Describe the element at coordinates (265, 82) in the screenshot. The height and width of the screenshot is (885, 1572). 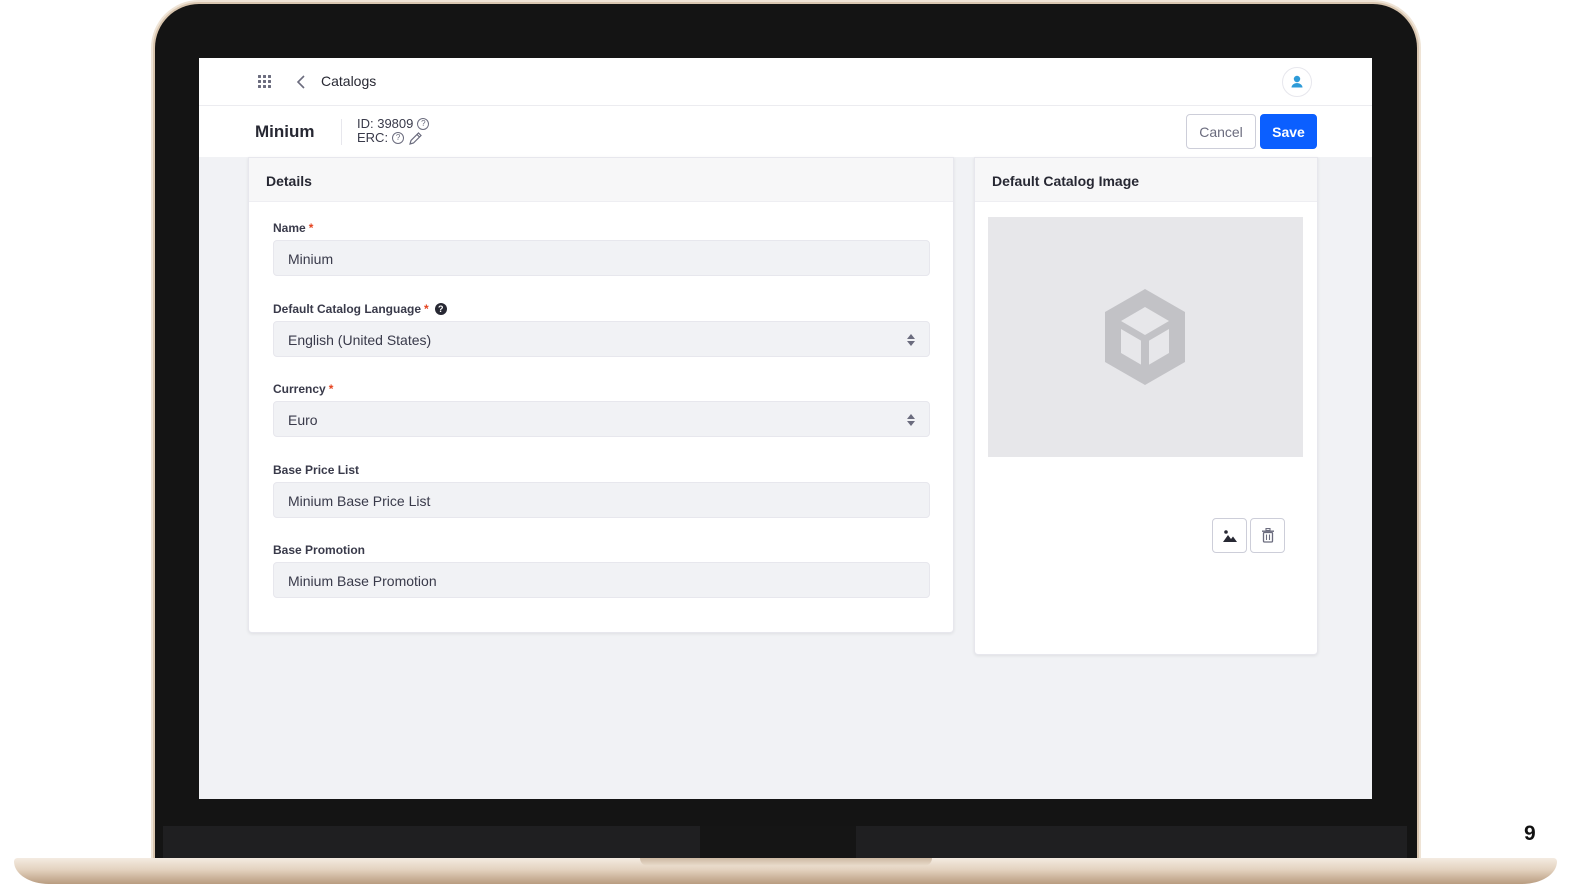
I see `grid-apps-icon` at that location.